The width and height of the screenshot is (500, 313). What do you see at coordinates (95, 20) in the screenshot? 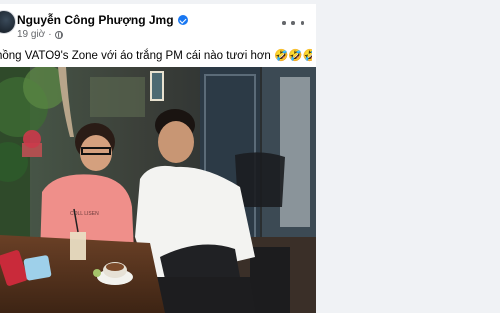
I see `author-name: Nguyễn Công Phượng Jmg` at bounding box center [95, 20].